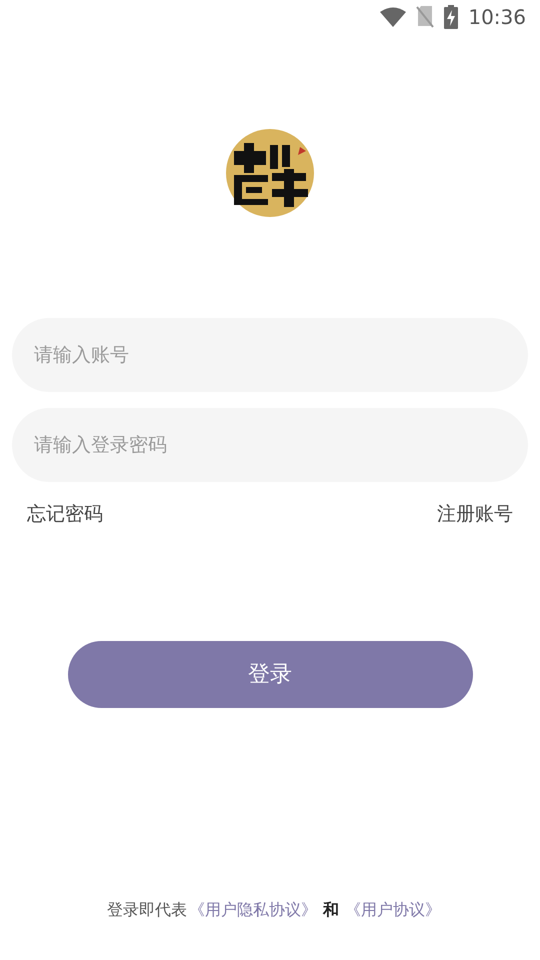 The height and width of the screenshot is (960, 540). Describe the element at coordinates (425, 17) in the screenshot. I see `no-sim-icon` at that location.